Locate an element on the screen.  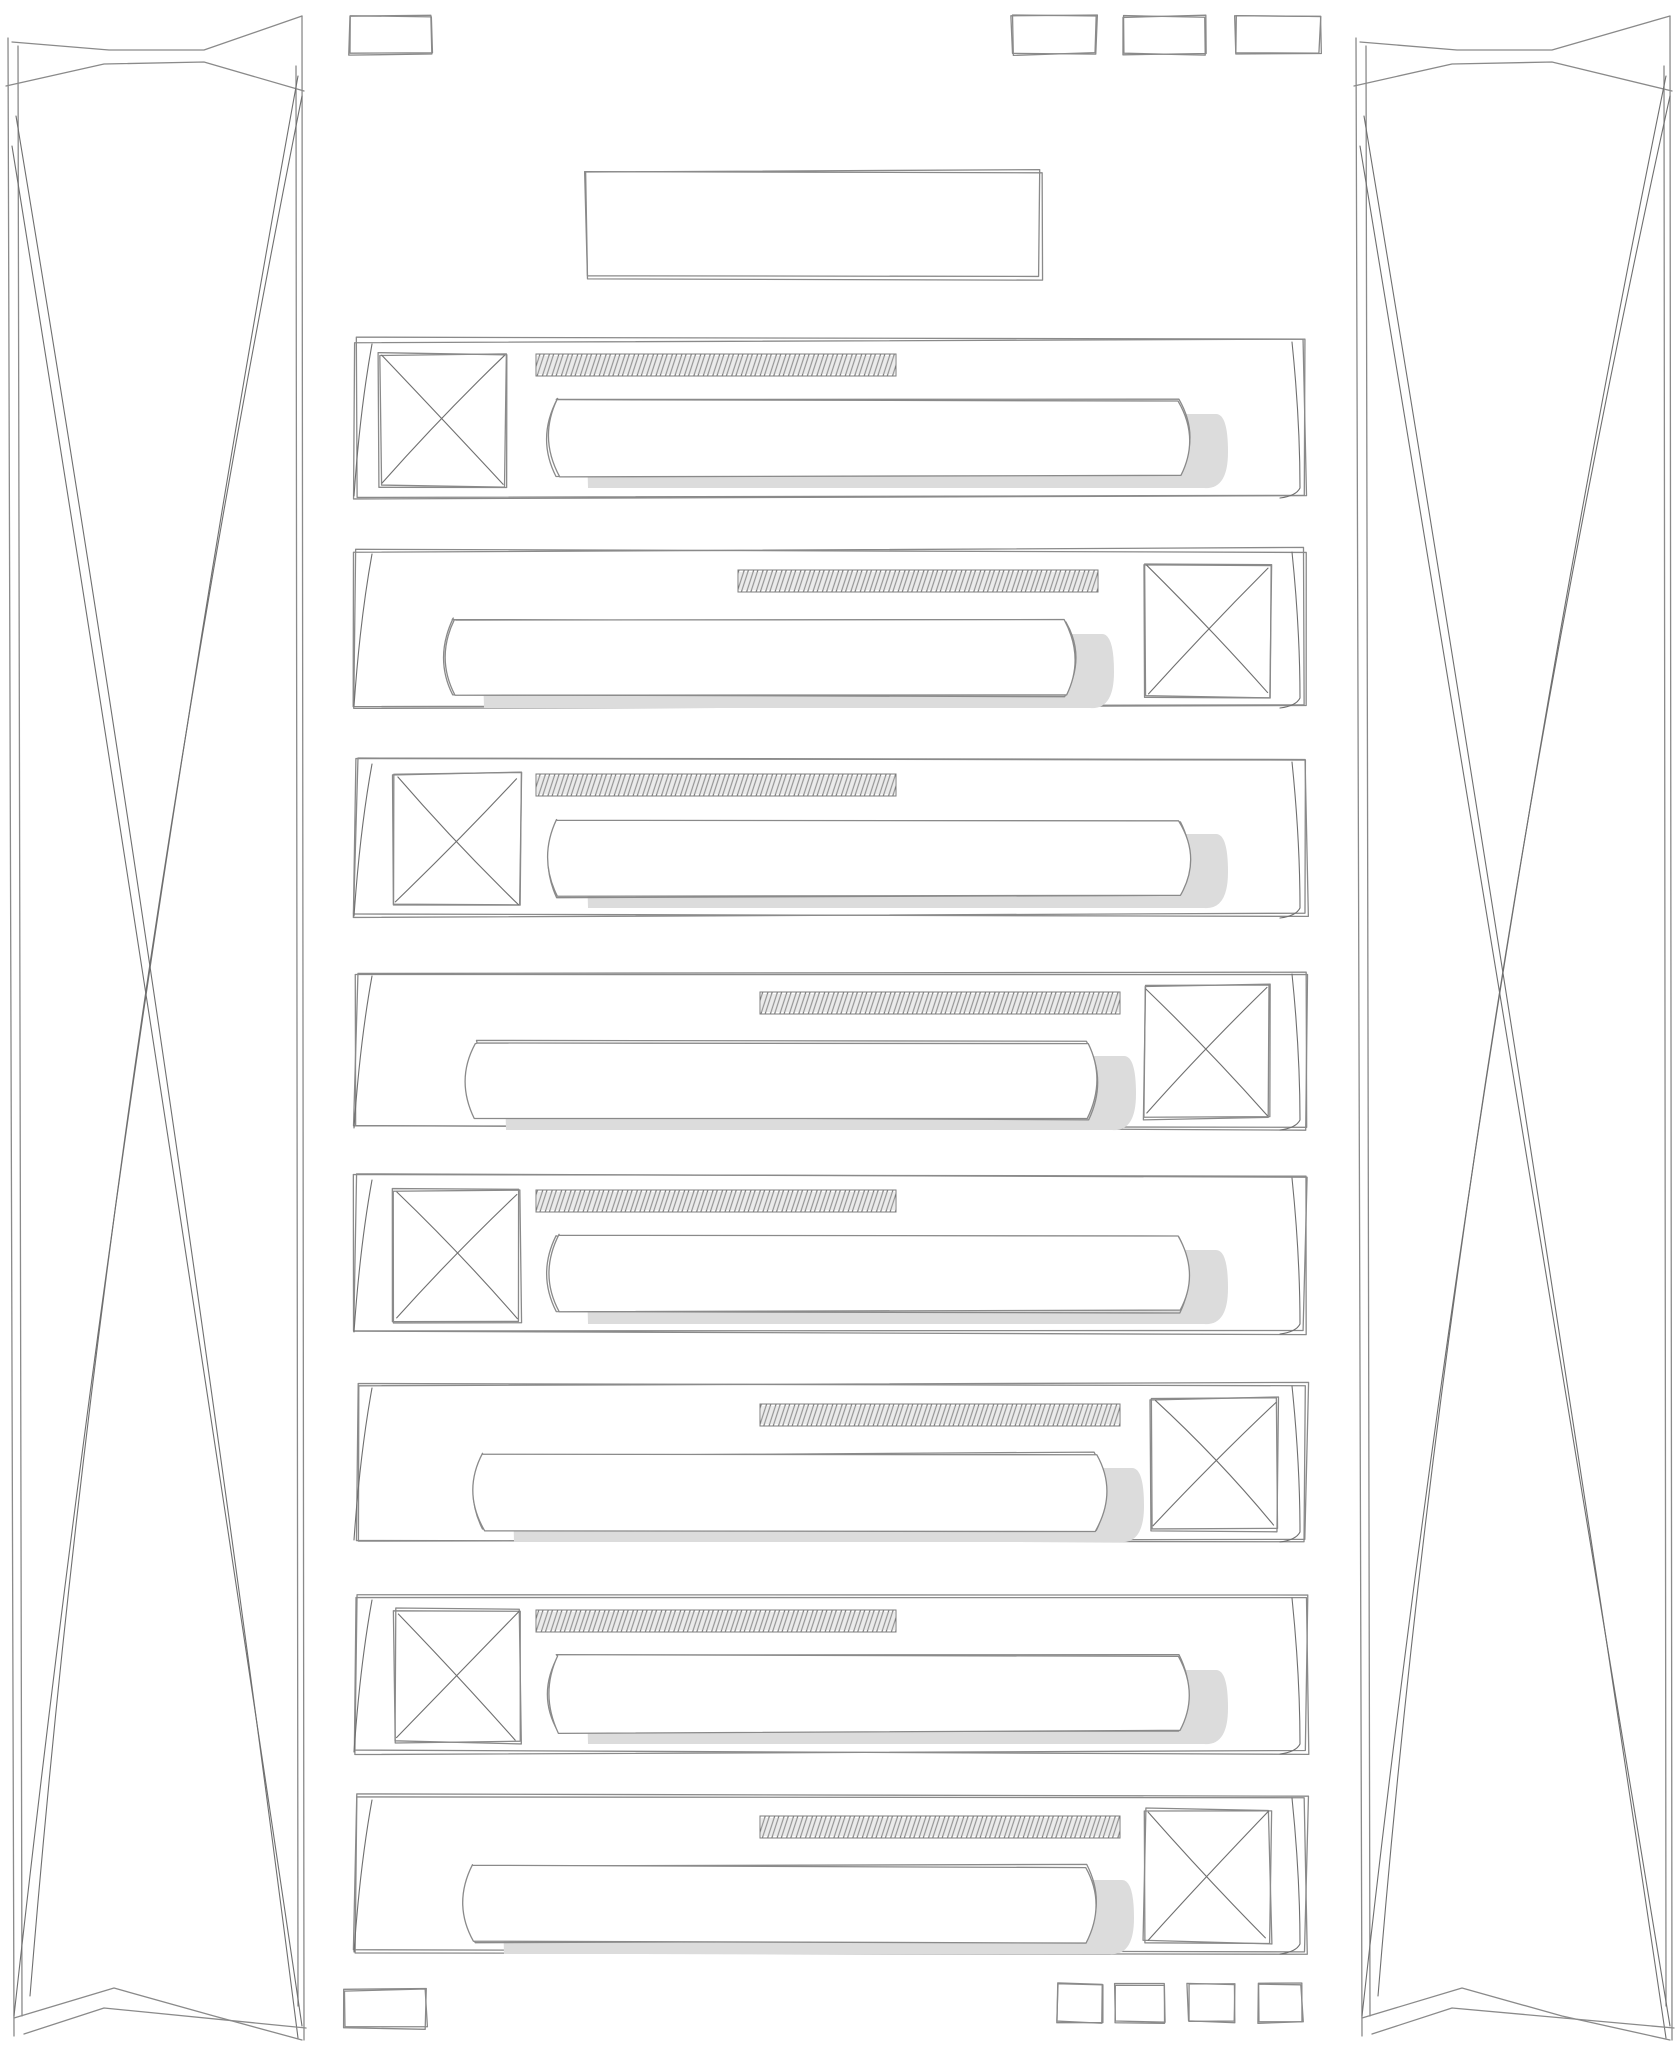
header-logo-box is located at coordinates (391, 35).